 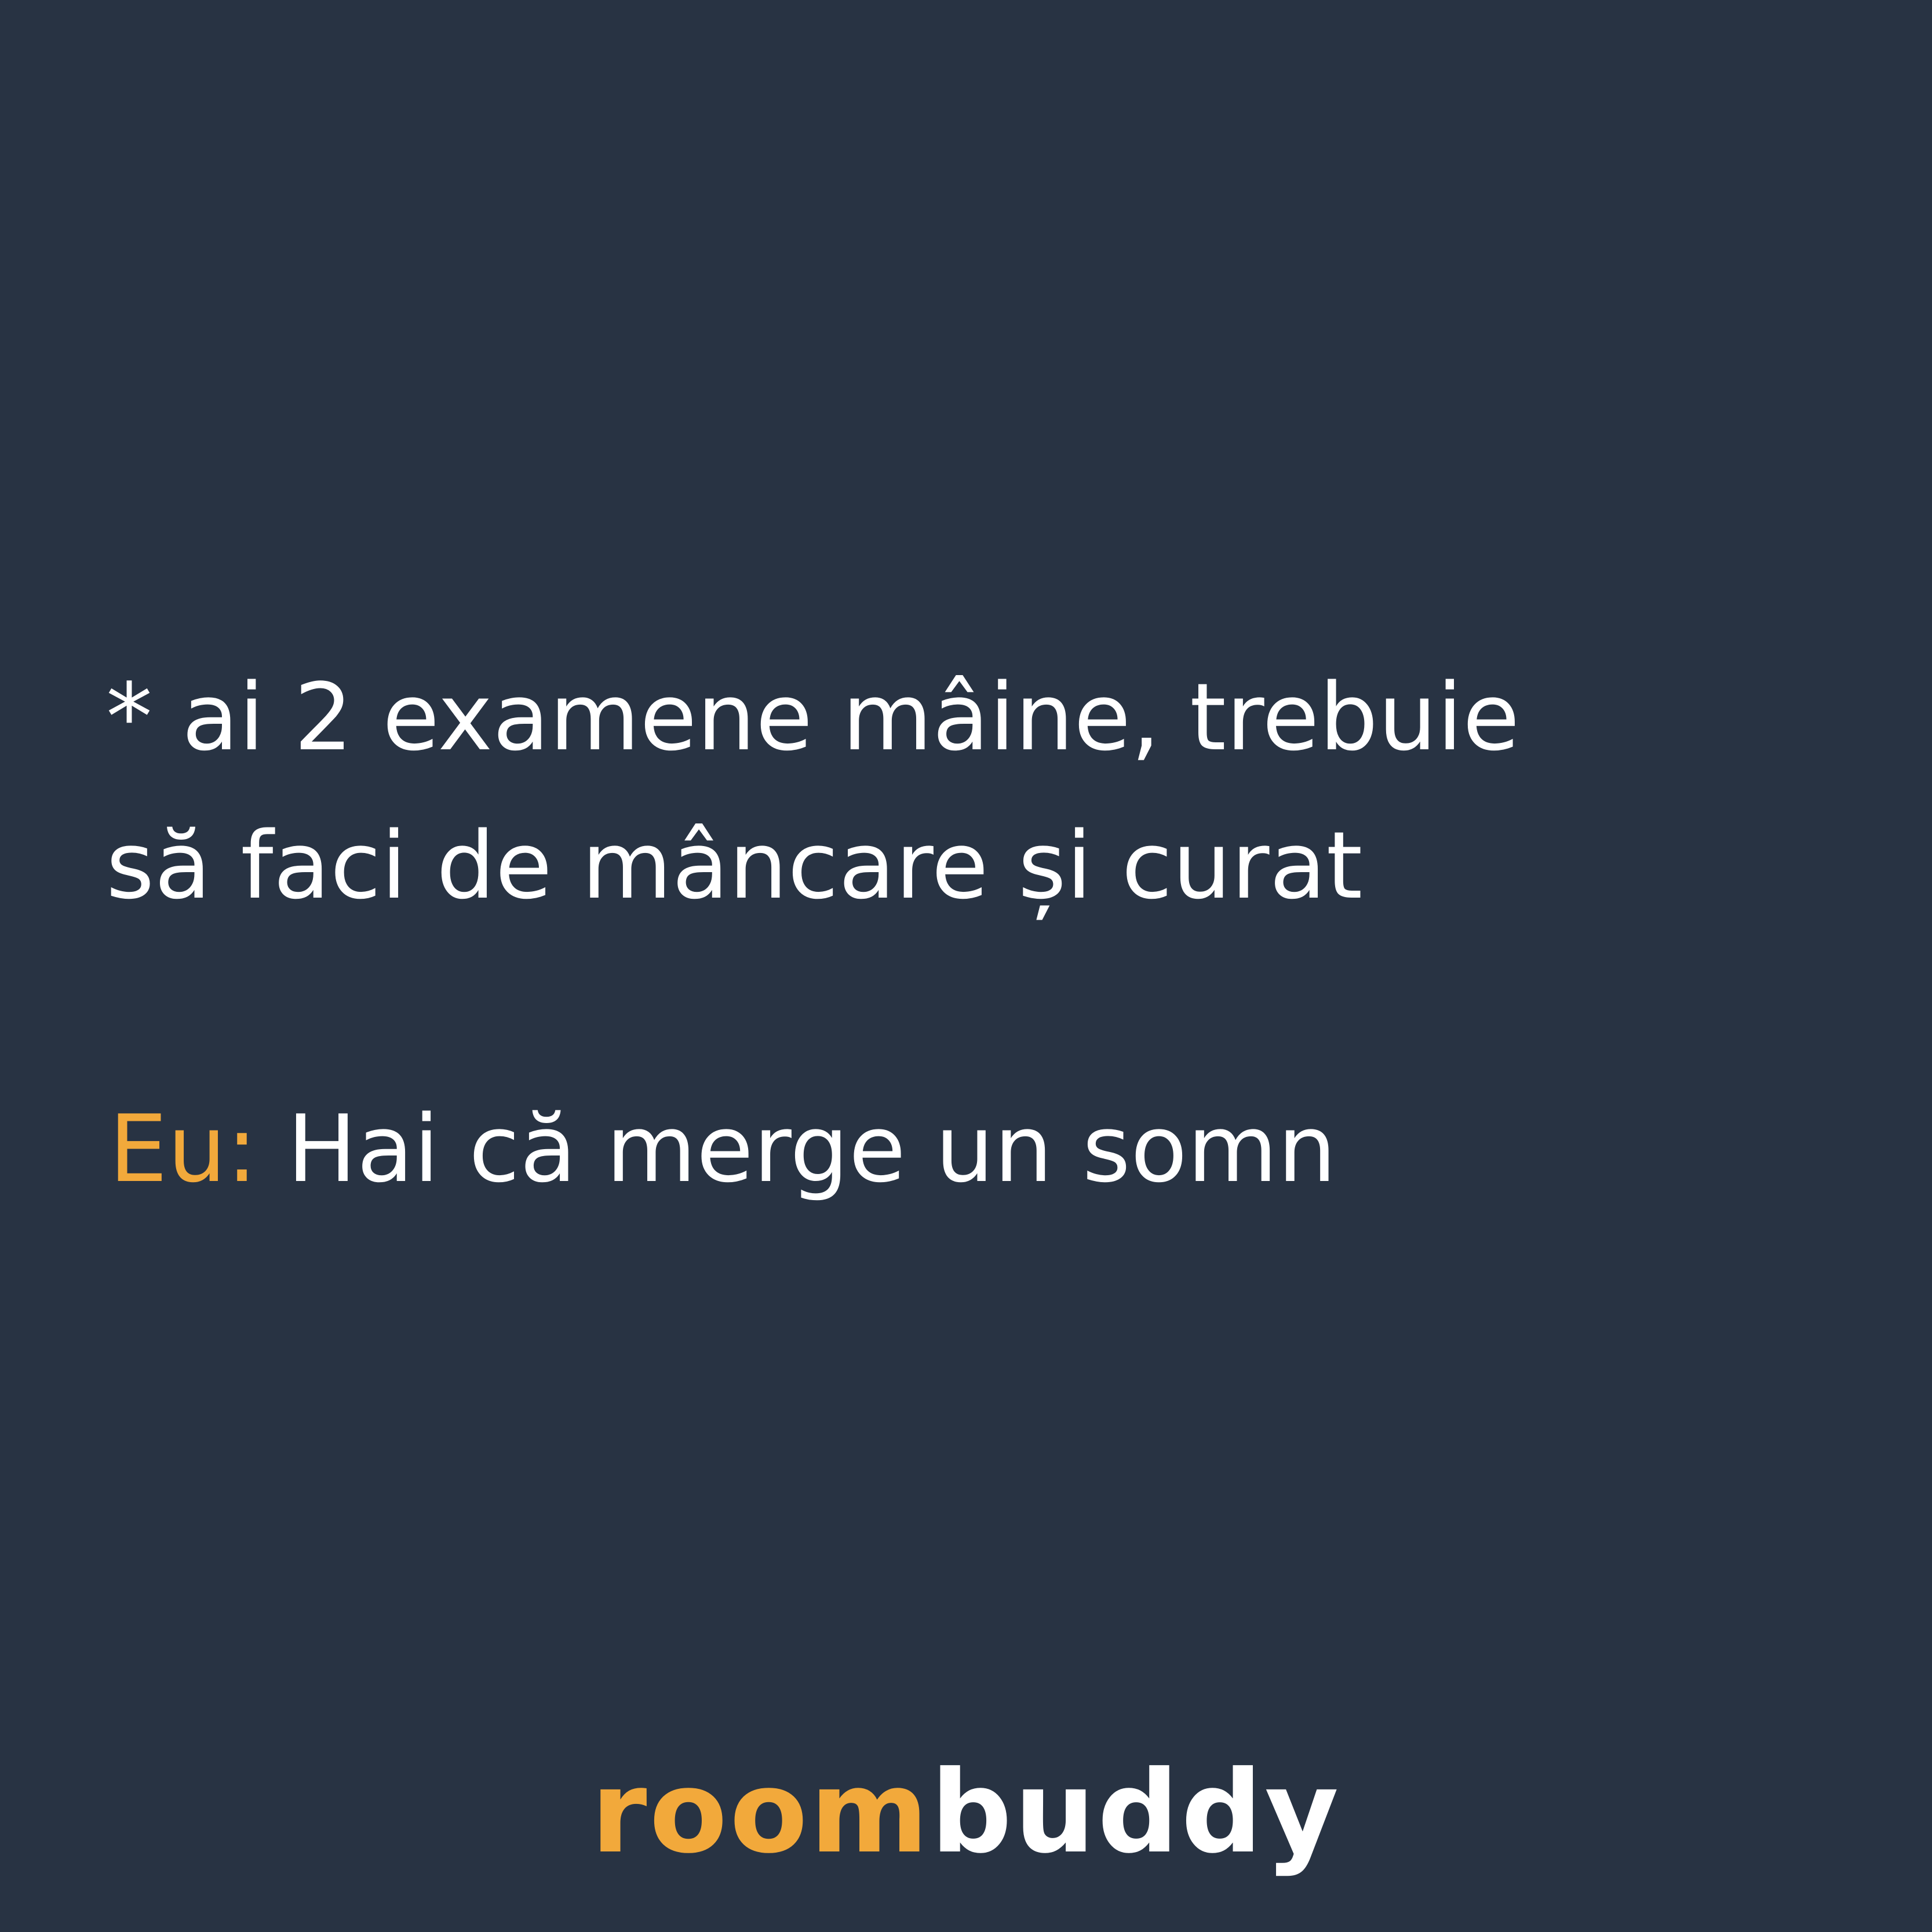 What do you see at coordinates (1136, 1813) in the screenshot?
I see `logo-part-buddy: buddy` at bounding box center [1136, 1813].